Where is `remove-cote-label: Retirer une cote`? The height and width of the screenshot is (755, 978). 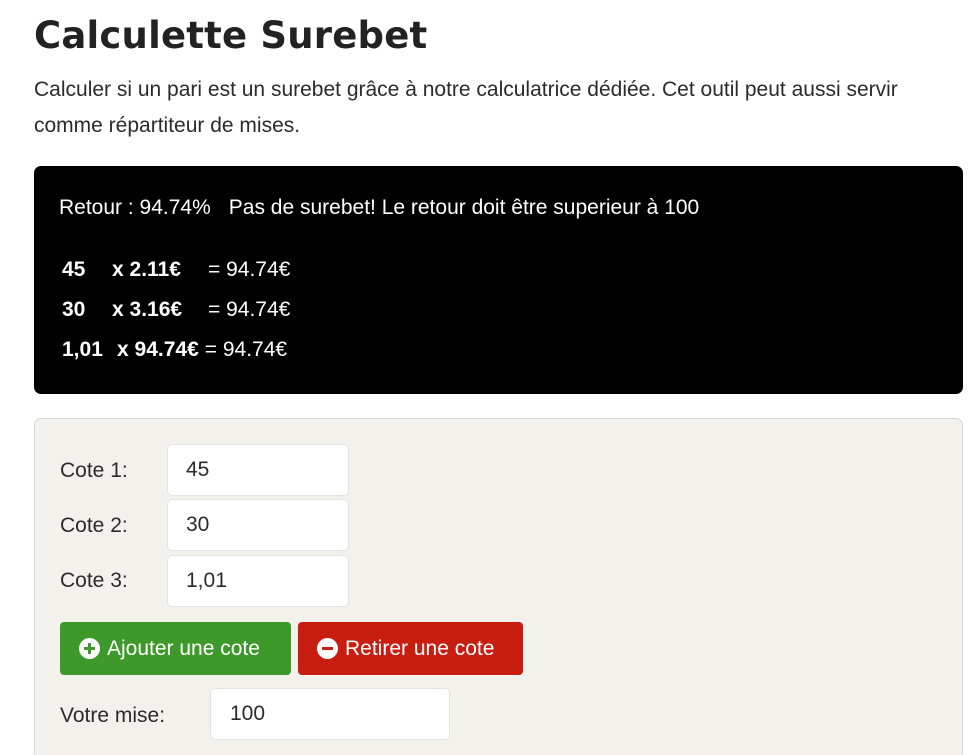
remove-cote-label: Retirer une cote is located at coordinates (420, 648).